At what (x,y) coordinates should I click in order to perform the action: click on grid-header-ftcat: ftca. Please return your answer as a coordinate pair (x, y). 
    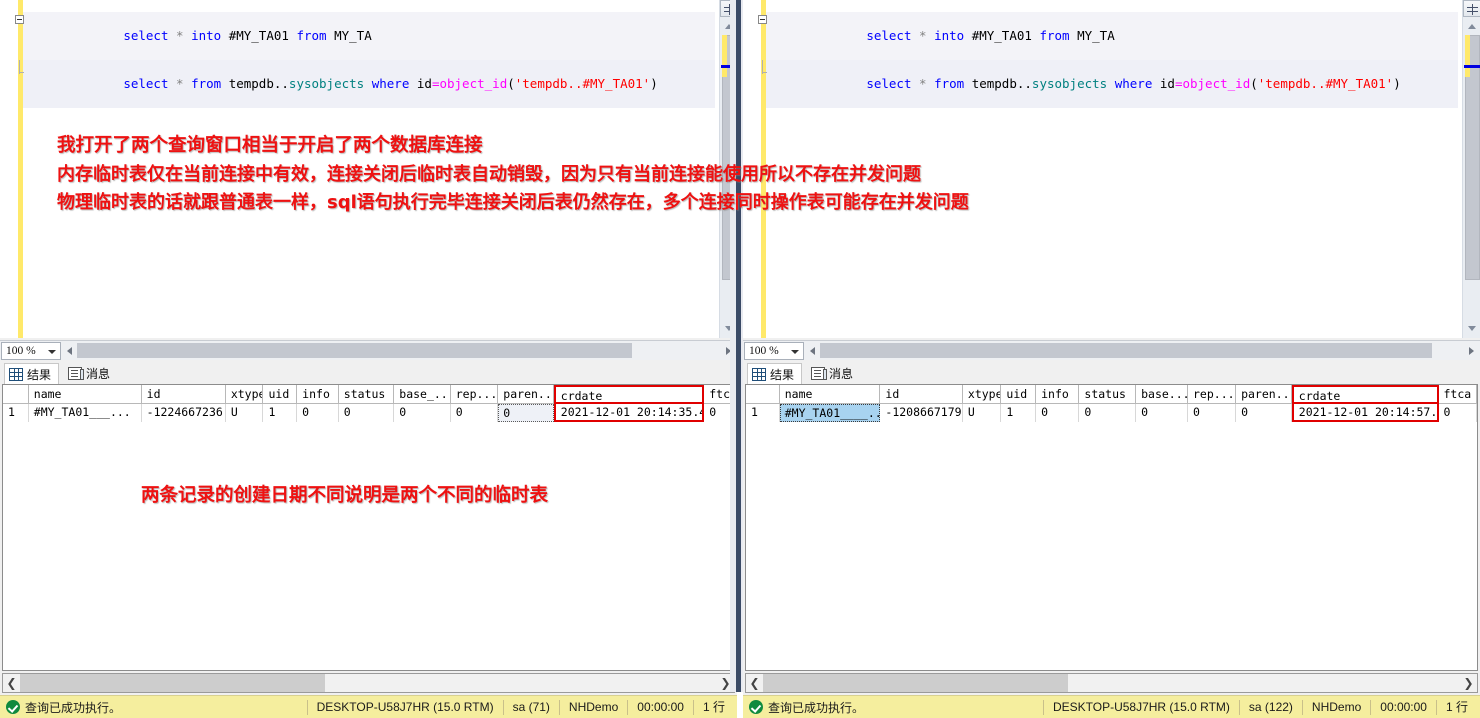
    Looking at the image, I should click on (1457, 394).